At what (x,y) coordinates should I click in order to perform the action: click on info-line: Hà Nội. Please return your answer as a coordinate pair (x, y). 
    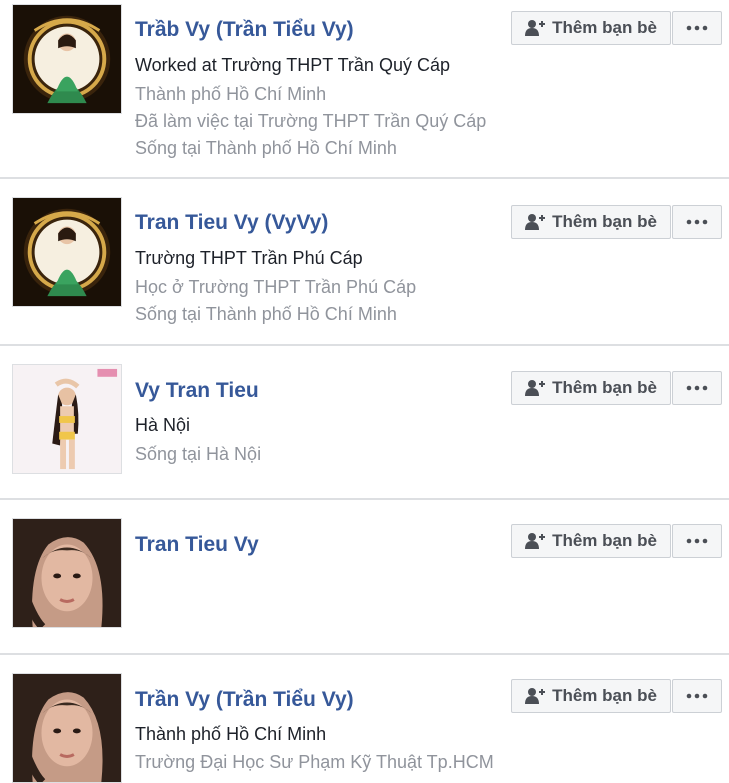
    Looking at the image, I should click on (163, 425).